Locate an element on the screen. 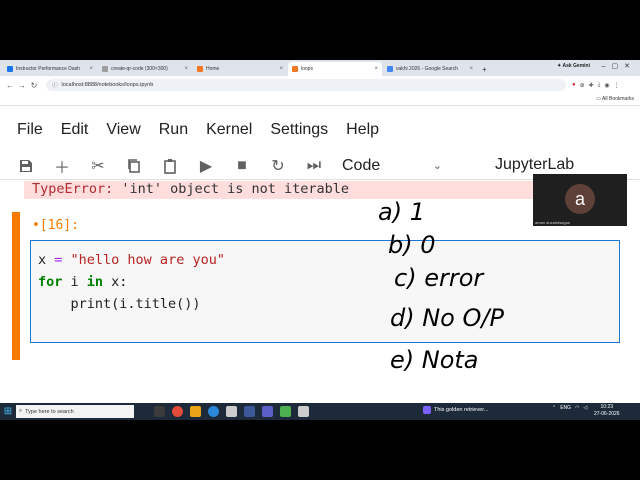 The width and height of the screenshot is (640, 480). paste-icon is located at coordinates (170, 166).